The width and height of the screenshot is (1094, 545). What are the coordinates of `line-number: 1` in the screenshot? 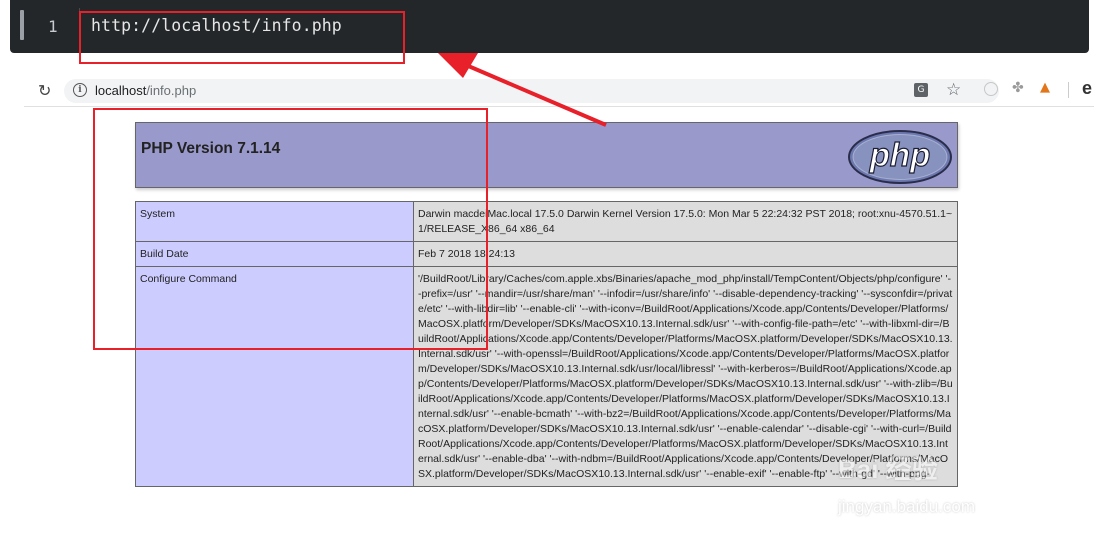 It's located at (53, 26).